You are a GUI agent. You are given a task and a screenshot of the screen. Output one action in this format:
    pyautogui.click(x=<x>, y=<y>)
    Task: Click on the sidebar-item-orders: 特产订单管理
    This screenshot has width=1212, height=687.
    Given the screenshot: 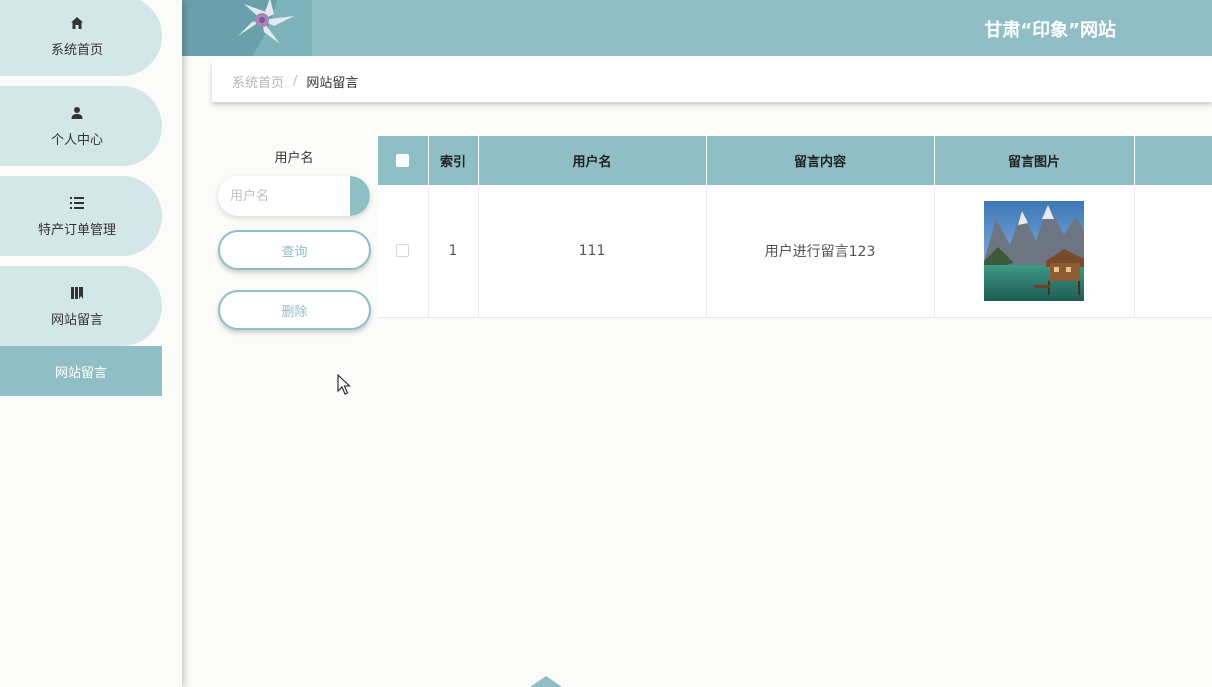 What is the action you would take?
    pyautogui.click(x=81, y=216)
    